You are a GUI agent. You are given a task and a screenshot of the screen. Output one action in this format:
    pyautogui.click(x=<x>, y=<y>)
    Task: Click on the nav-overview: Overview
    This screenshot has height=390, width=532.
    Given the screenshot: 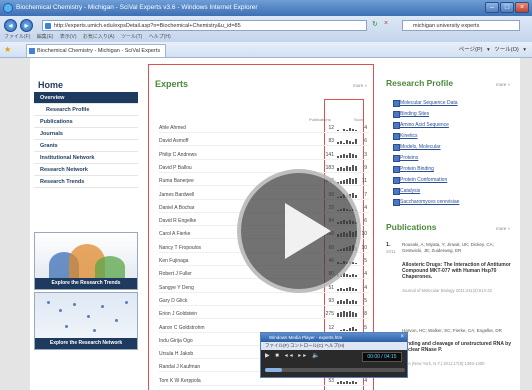 What is the action you would take?
    pyautogui.click(x=86, y=98)
    